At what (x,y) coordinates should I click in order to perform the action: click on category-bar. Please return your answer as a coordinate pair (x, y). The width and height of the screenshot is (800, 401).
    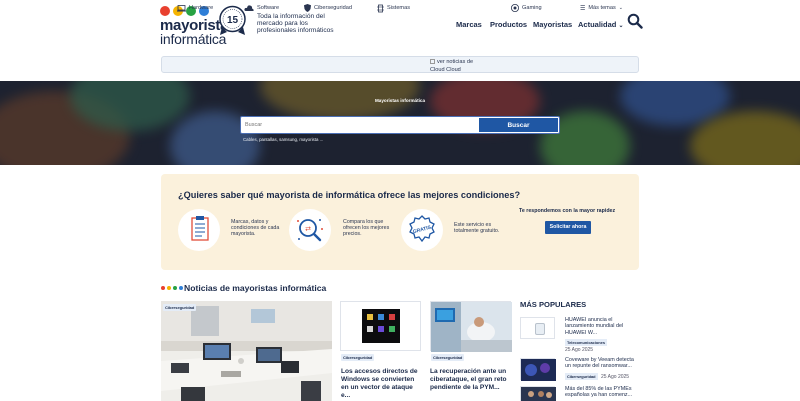
    Looking at the image, I should click on (400, 64).